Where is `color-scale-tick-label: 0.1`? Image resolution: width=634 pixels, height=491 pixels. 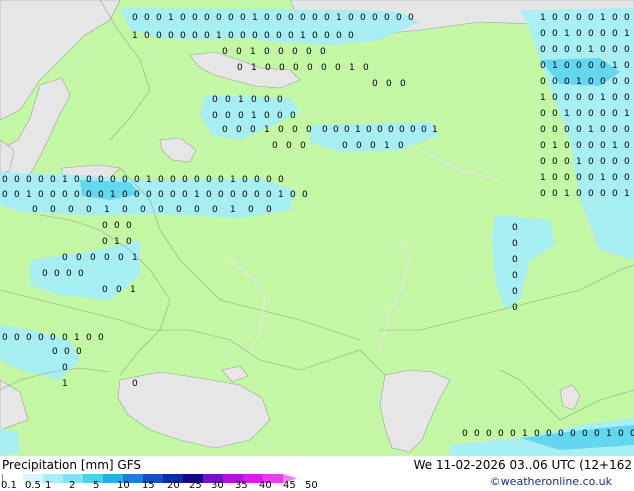 color-scale-tick-label: 0.1 is located at coordinates (9, 485).